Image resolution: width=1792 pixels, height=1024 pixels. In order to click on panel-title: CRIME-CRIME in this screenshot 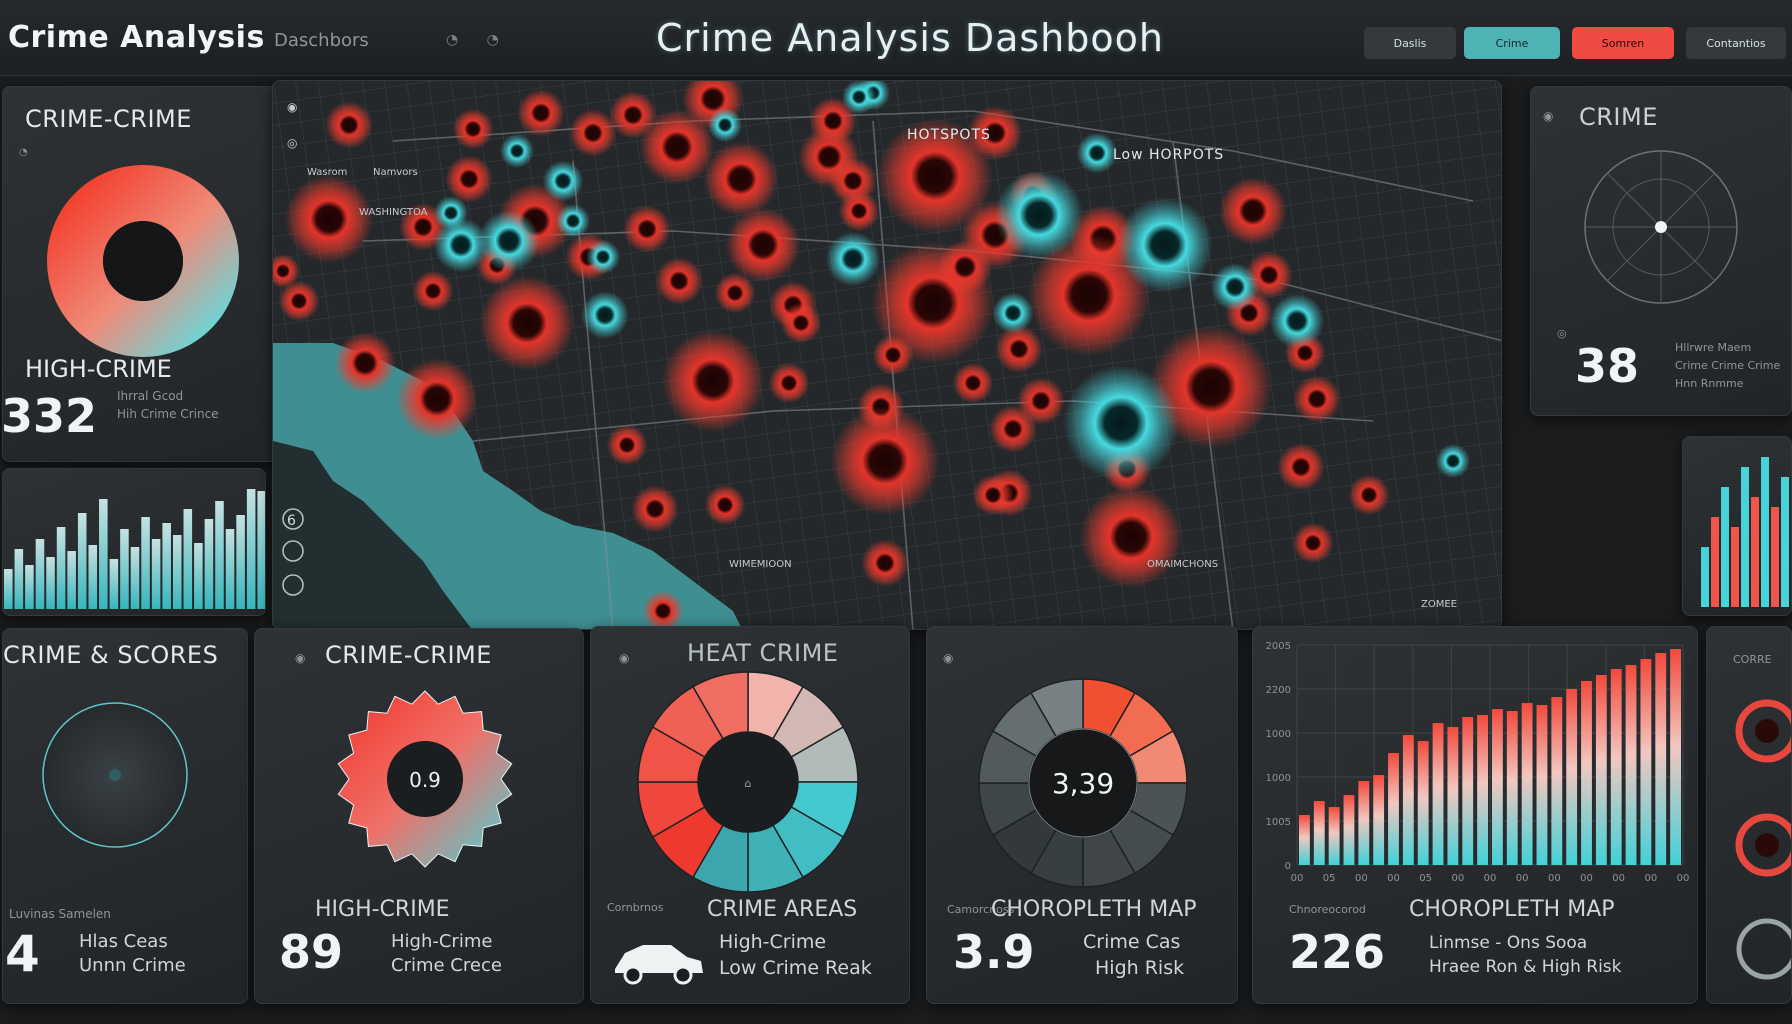, I will do `click(108, 119)`.